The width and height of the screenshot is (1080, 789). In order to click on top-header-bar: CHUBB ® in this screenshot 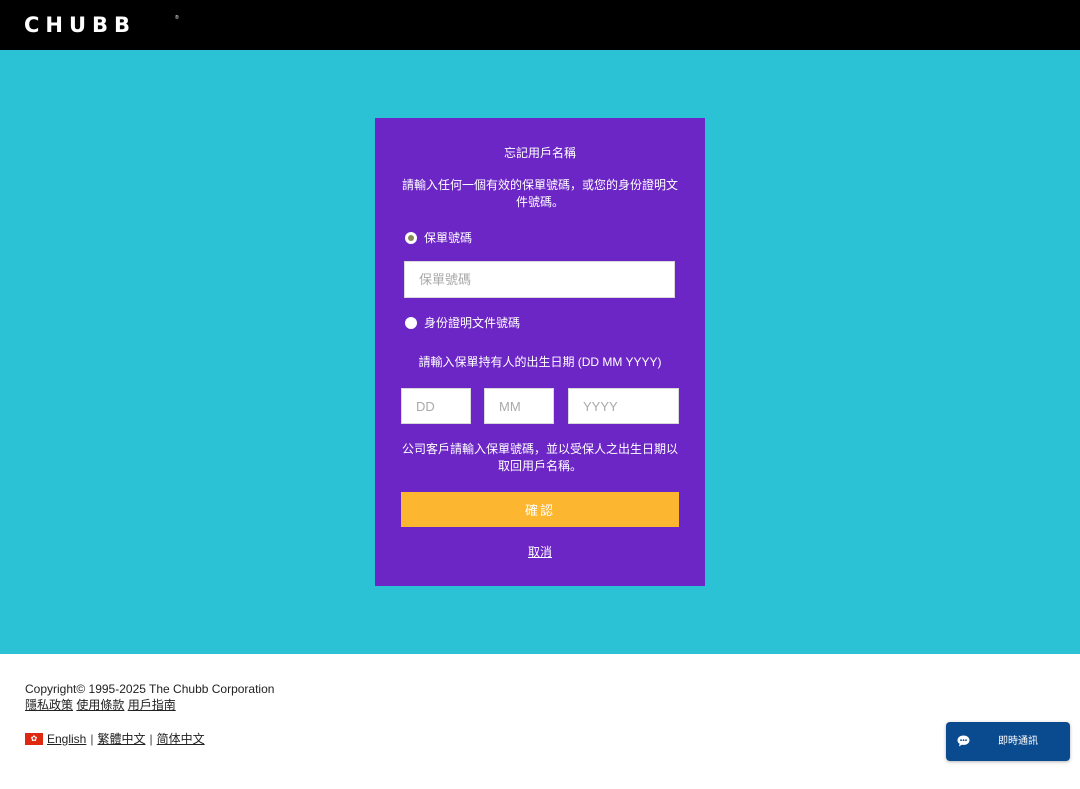, I will do `click(540, 25)`.